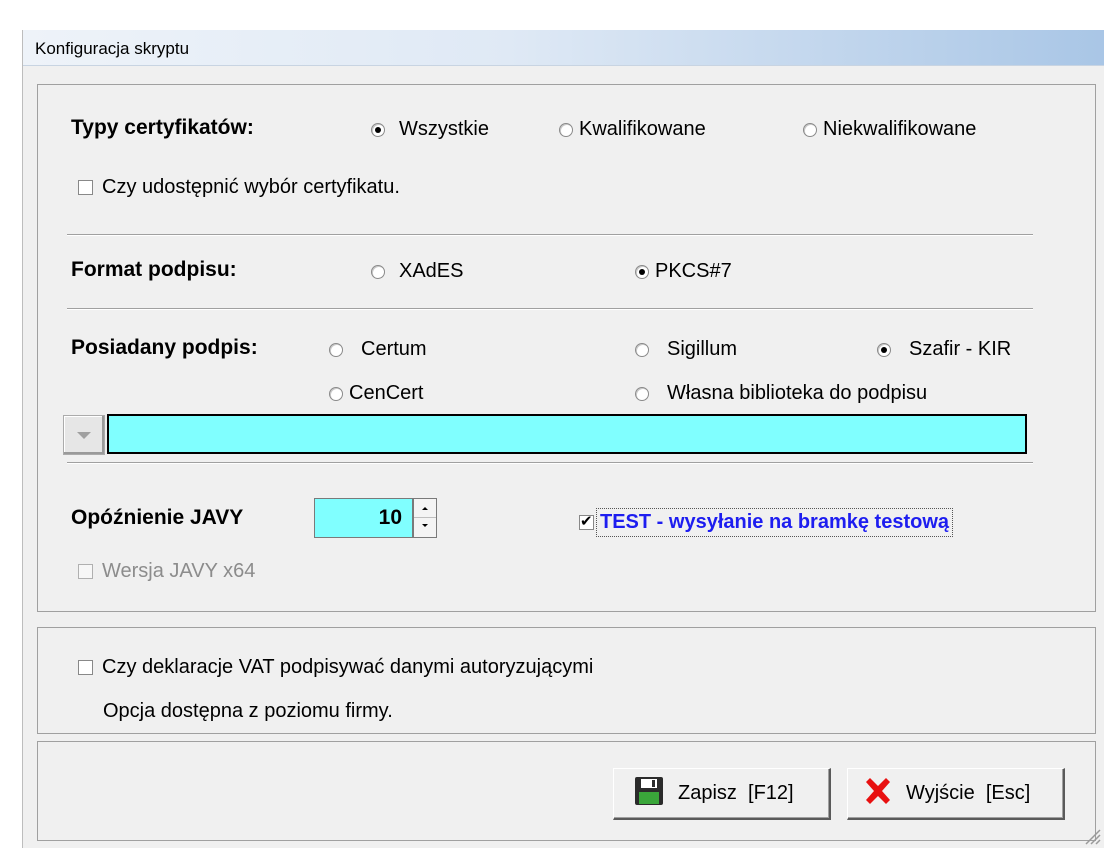 This screenshot has width=1104, height=851. I want to click on library-dropdown-button, so click(84, 435).